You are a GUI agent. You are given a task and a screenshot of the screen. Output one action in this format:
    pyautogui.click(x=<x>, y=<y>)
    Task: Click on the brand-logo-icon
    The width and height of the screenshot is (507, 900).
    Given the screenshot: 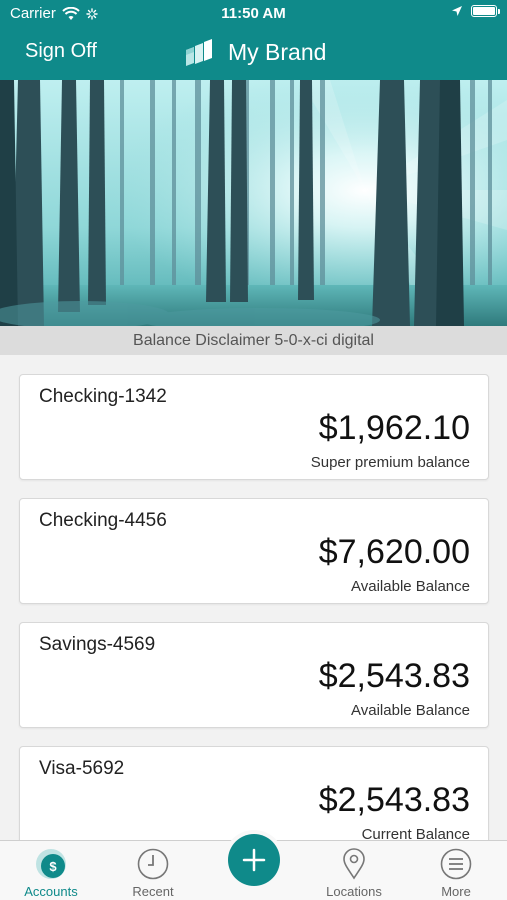 What is the action you would take?
    pyautogui.click(x=199, y=52)
    